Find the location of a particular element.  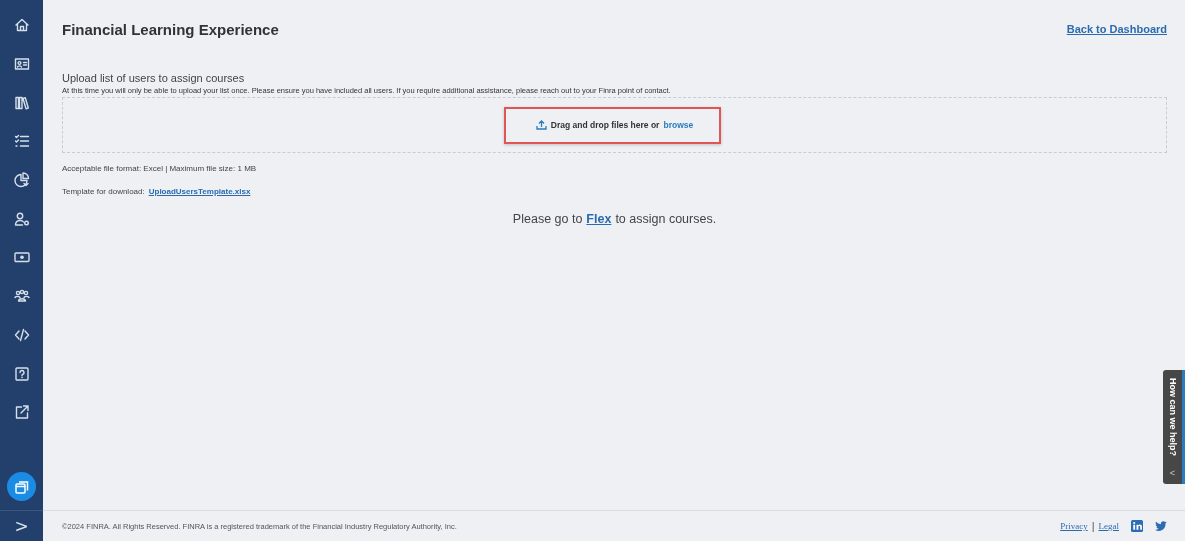

help-tab: How can we help? < is located at coordinates (1174, 427).